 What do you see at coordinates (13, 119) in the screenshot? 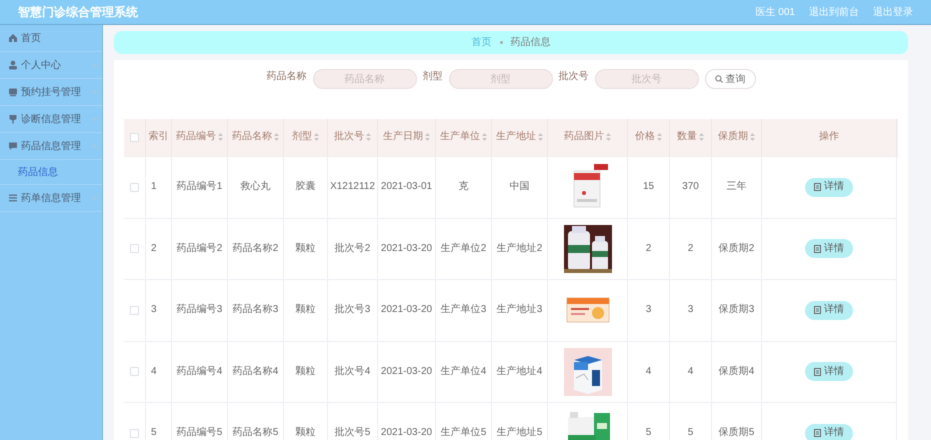
I see `cup-icon` at bounding box center [13, 119].